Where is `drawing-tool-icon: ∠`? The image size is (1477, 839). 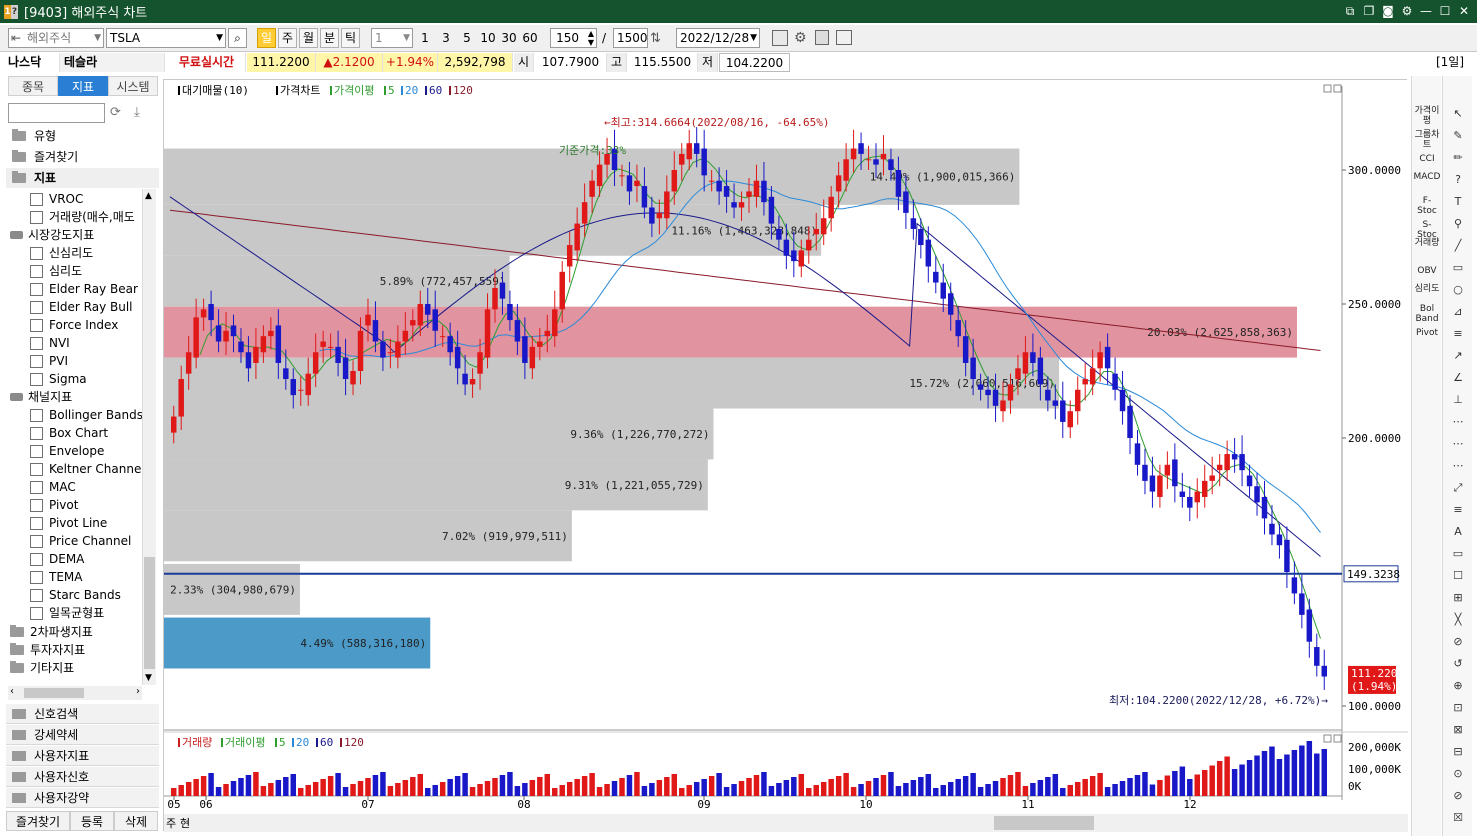
drawing-tool-icon: ∠ is located at coordinates (1458, 378).